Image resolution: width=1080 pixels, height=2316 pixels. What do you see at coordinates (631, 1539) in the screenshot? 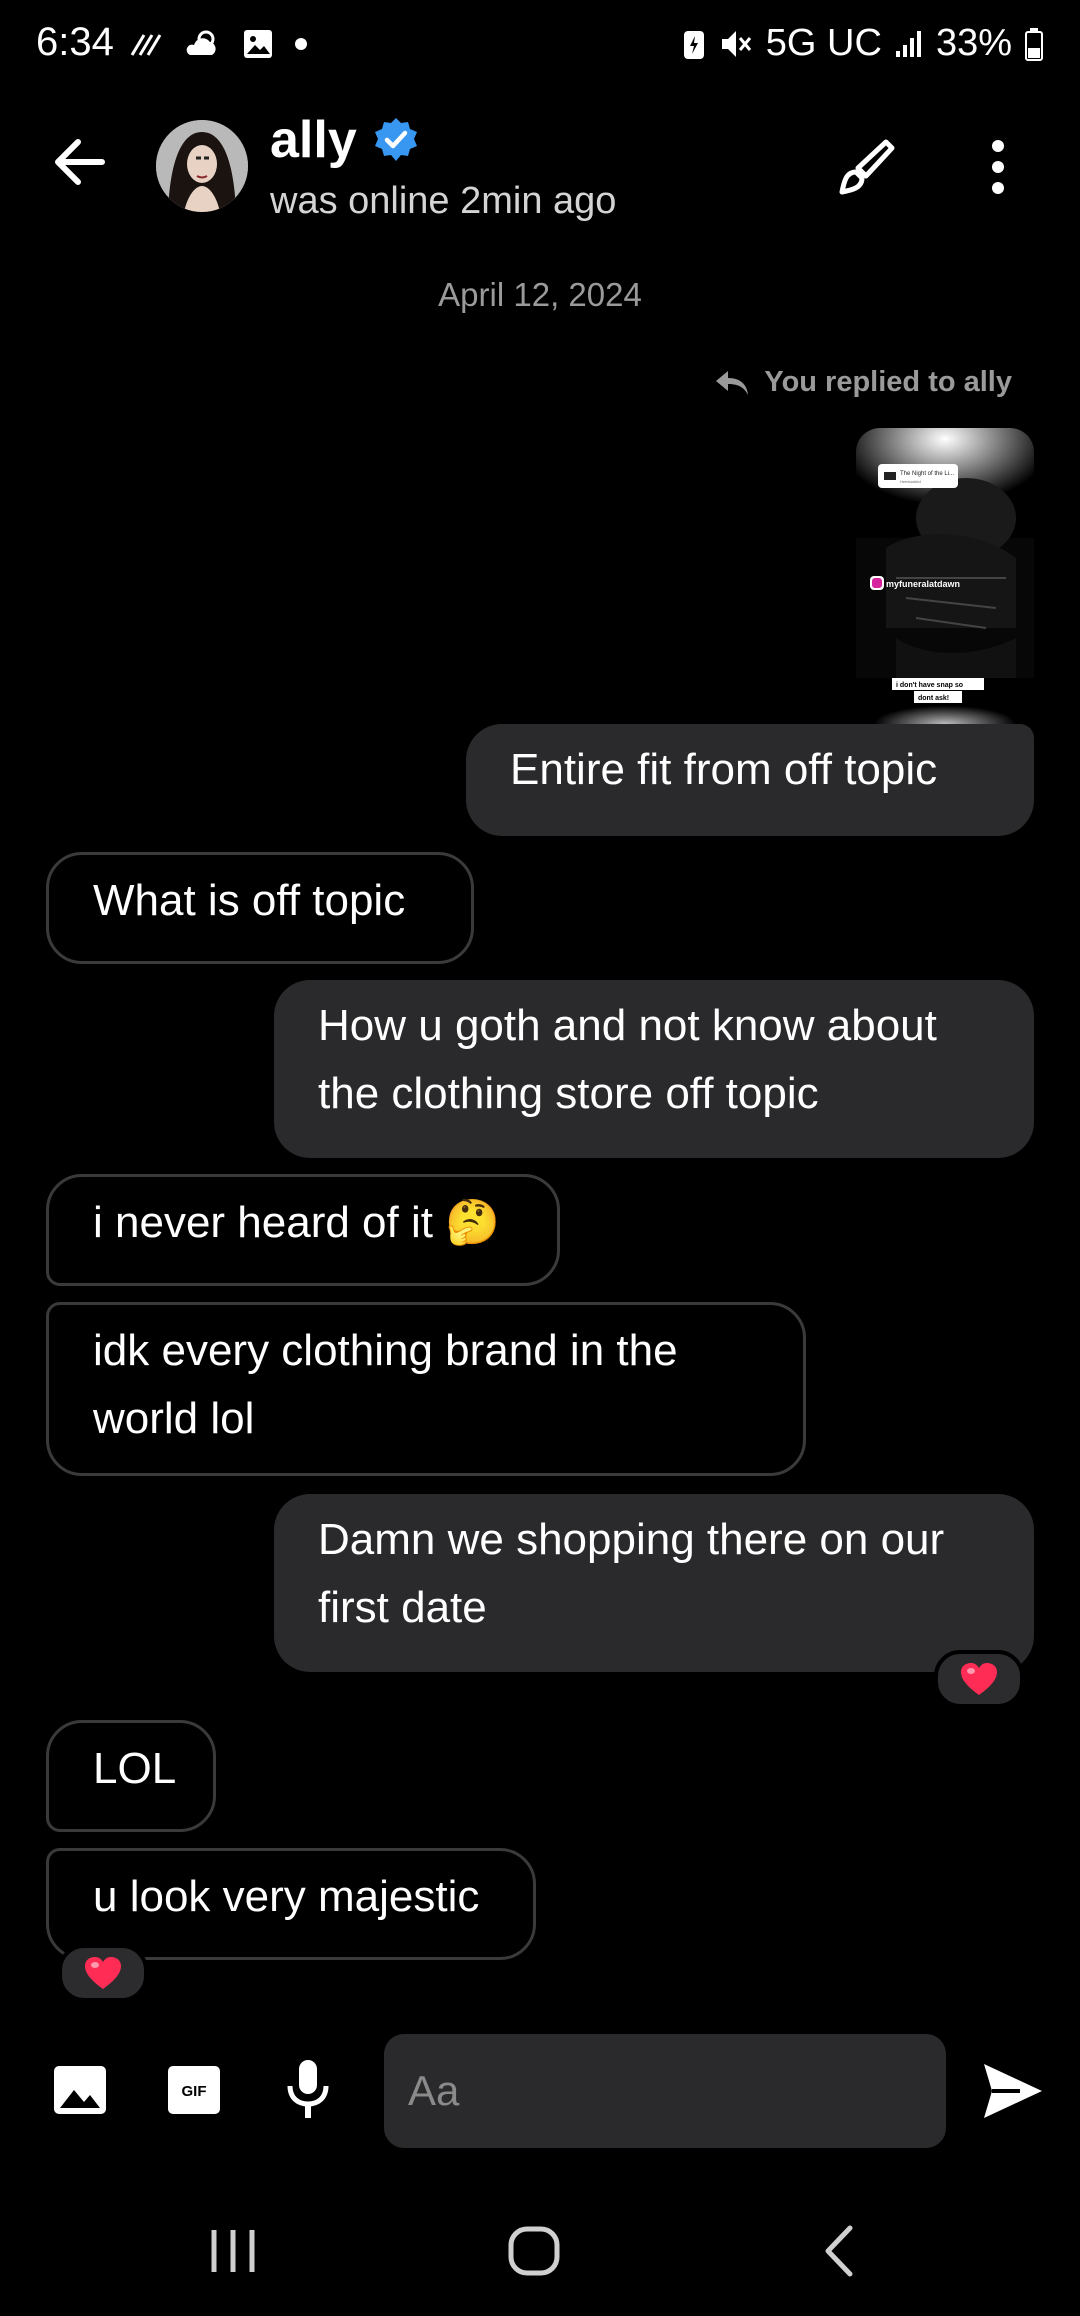
I see `message-text-line: Damn we shopping there on our` at bounding box center [631, 1539].